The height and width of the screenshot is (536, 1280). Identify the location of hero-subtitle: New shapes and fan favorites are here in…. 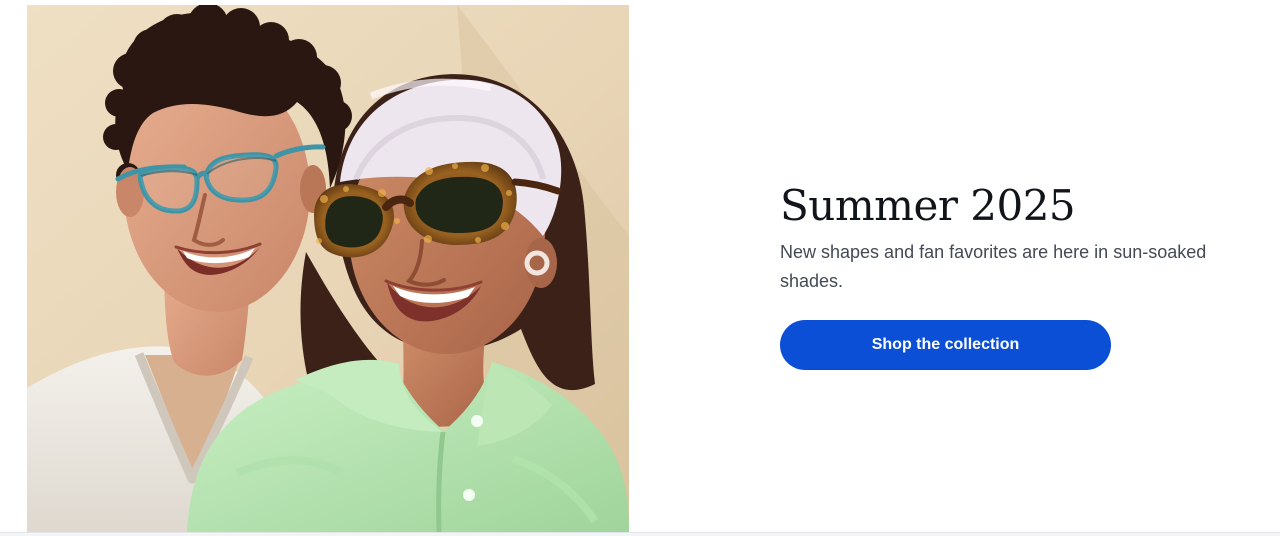
(993, 266).